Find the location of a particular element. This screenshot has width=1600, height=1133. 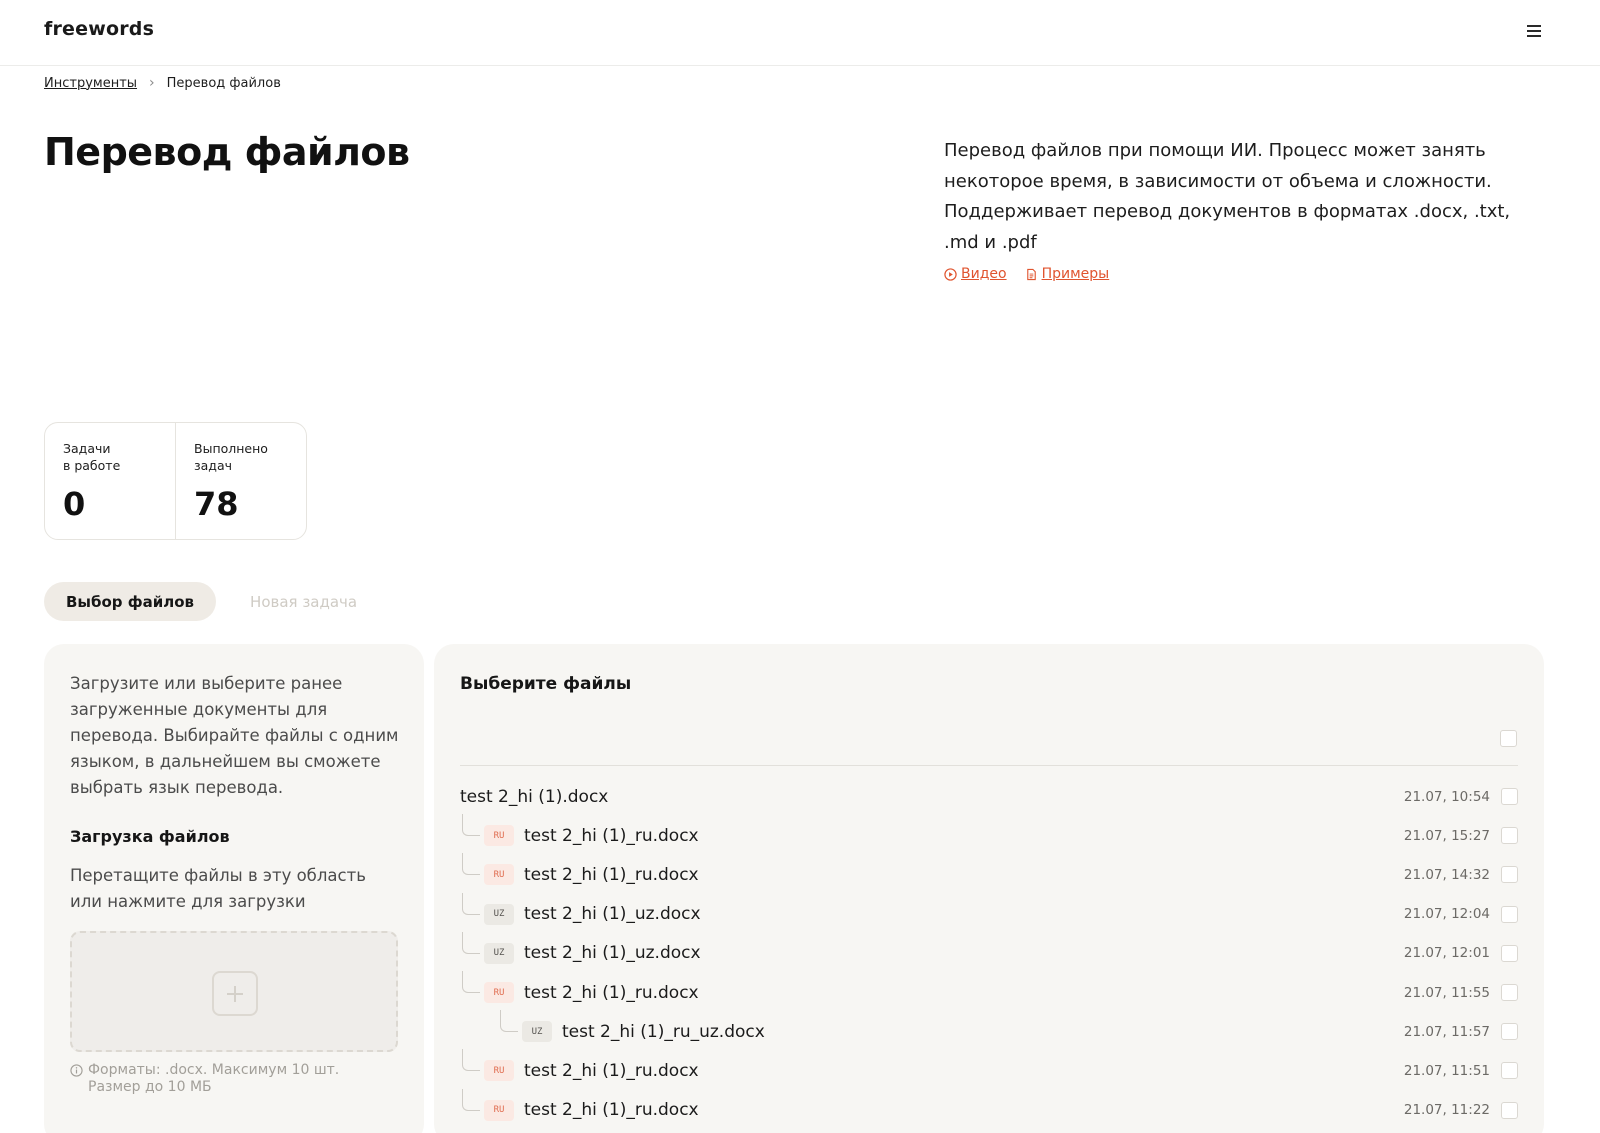

play-circle-icon is located at coordinates (950, 274).